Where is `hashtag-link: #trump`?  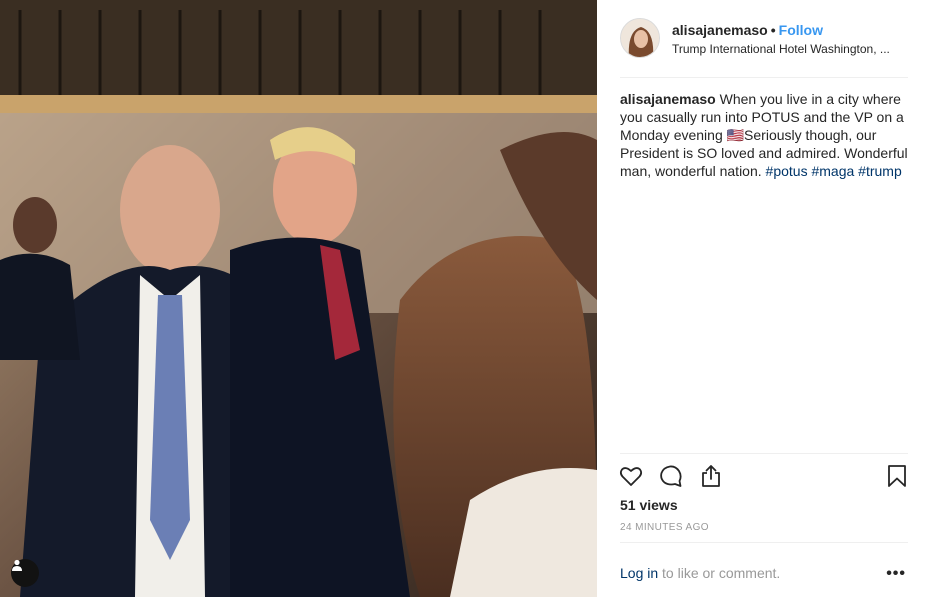 hashtag-link: #trump is located at coordinates (880, 171).